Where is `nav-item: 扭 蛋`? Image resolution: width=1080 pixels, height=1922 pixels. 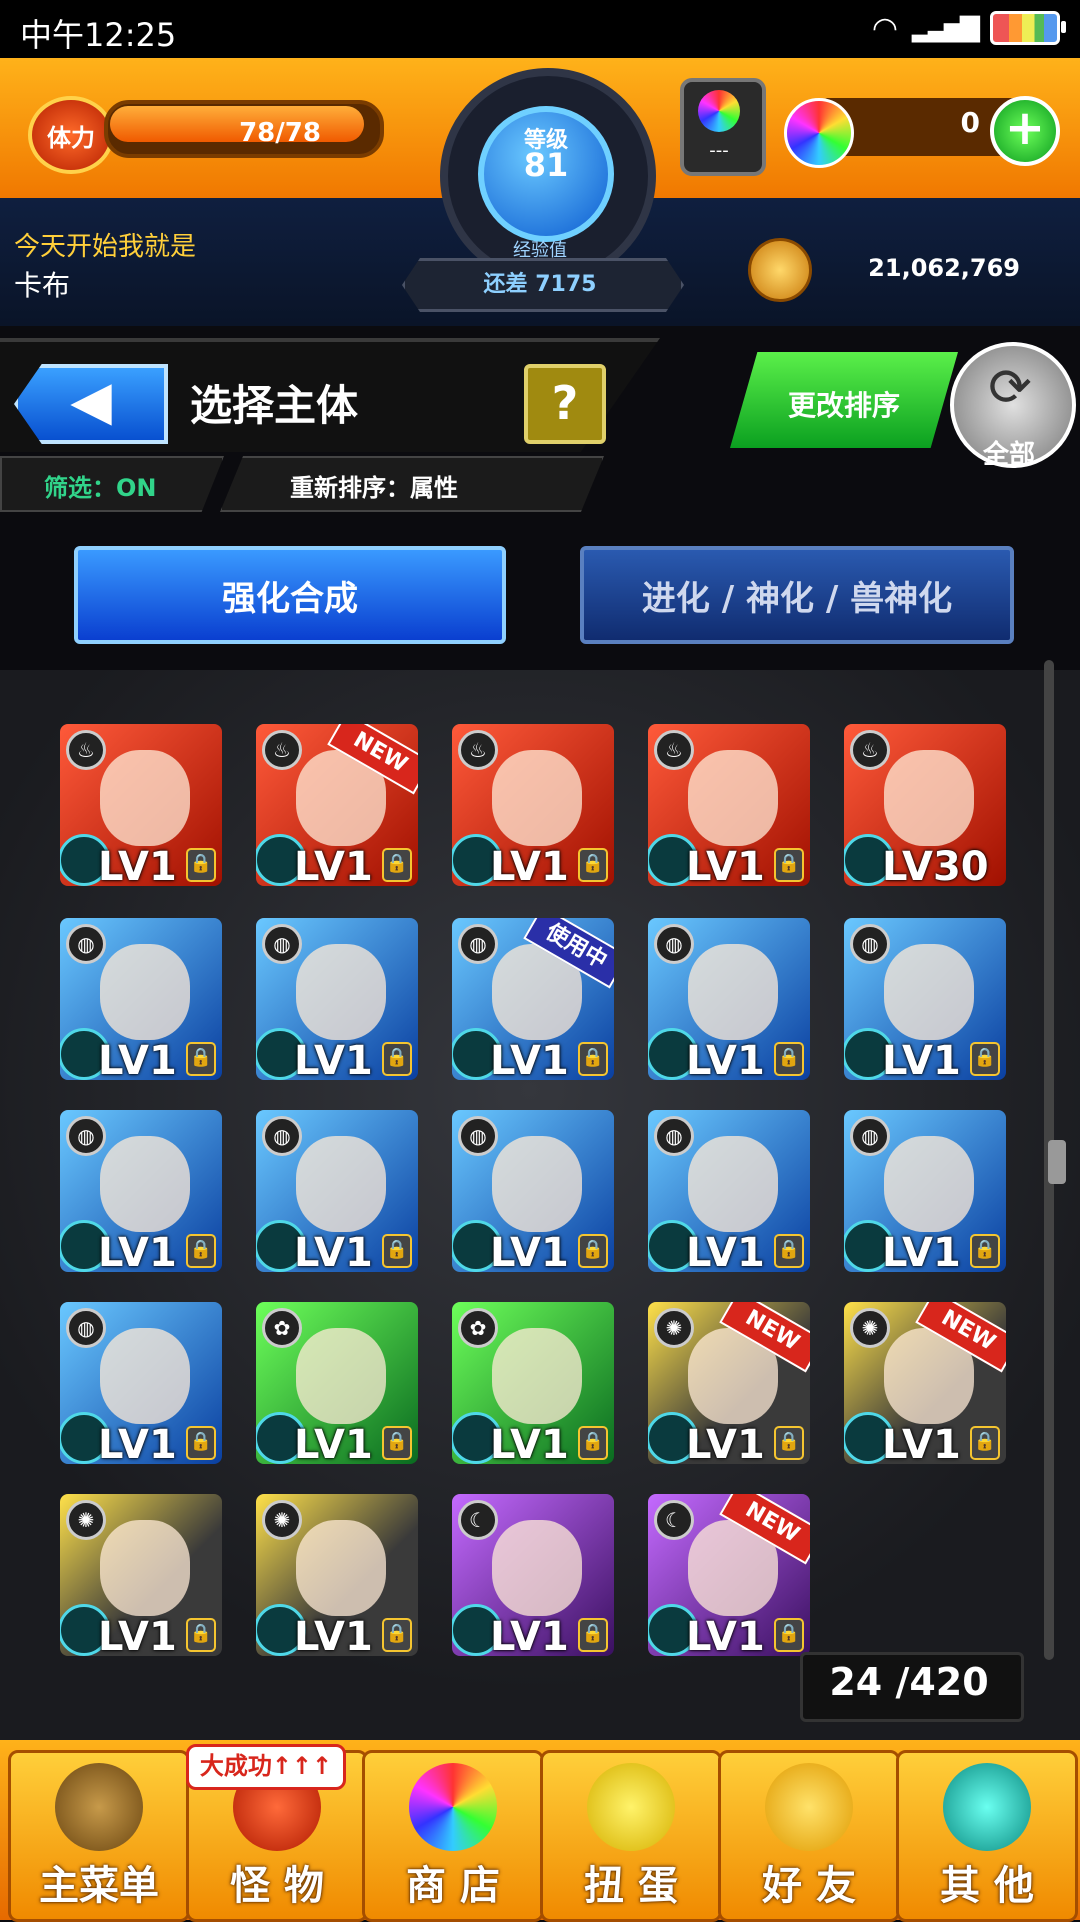 nav-item: 扭 蛋 is located at coordinates (631, 1836).